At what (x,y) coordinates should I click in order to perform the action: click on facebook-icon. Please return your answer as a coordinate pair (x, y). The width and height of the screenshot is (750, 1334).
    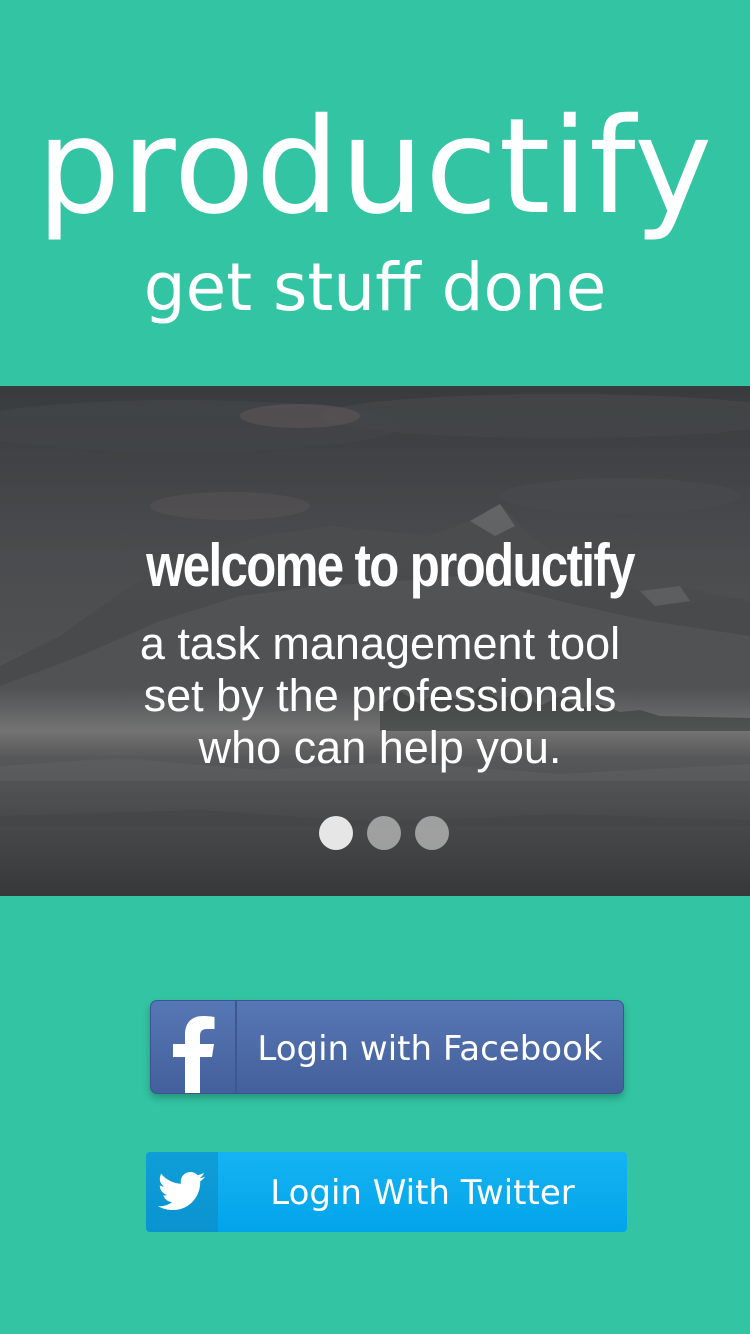
    Looking at the image, I should click on (194, 1047).